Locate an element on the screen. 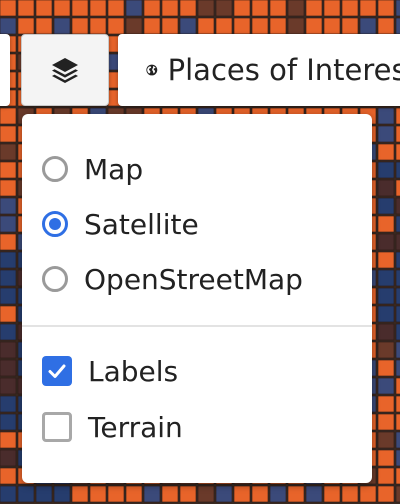 The image size is (400, 504). base-layer-map: Map is located at coordinates (92, 169).